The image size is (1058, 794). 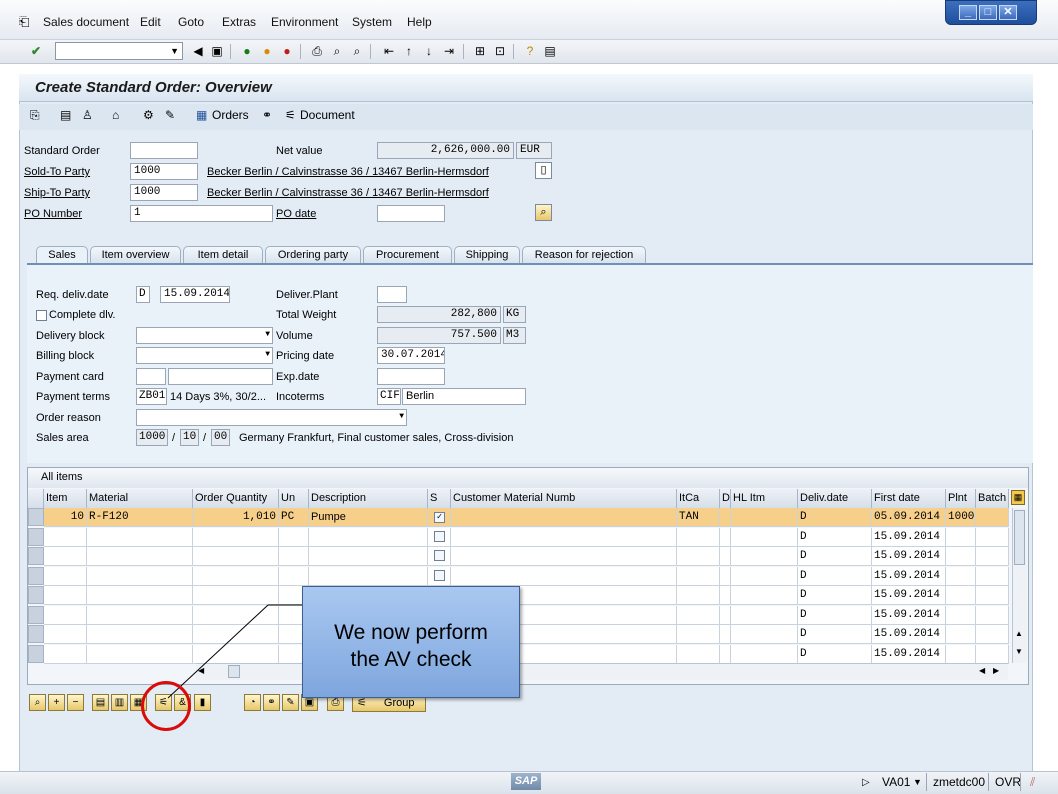 What do you see at coordinates (866, 782) in the screenshot?
I see `status-expand-icon: ▷` at bounding box center [866, 782].